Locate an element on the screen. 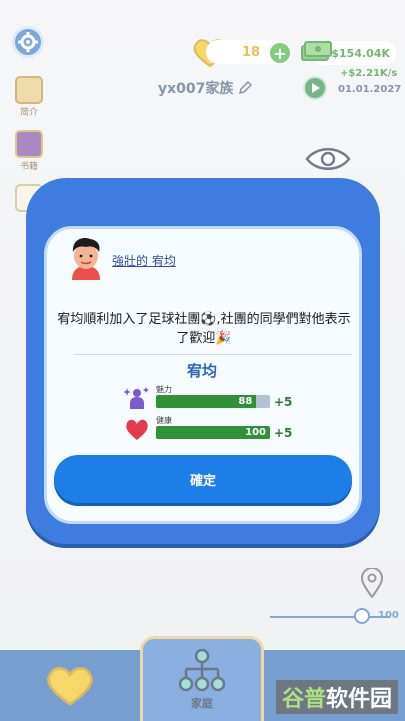 The height and width of the screenshot is (721, 405). character-name: 宥均 is located at coordinates (201, 371).